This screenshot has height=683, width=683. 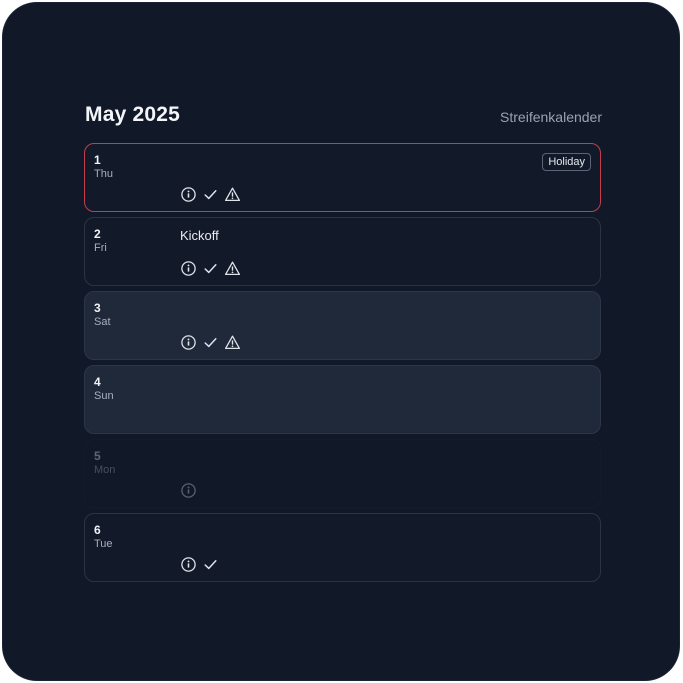 I want to click on day-row: 4 Sun, so click(x=342, y=399).